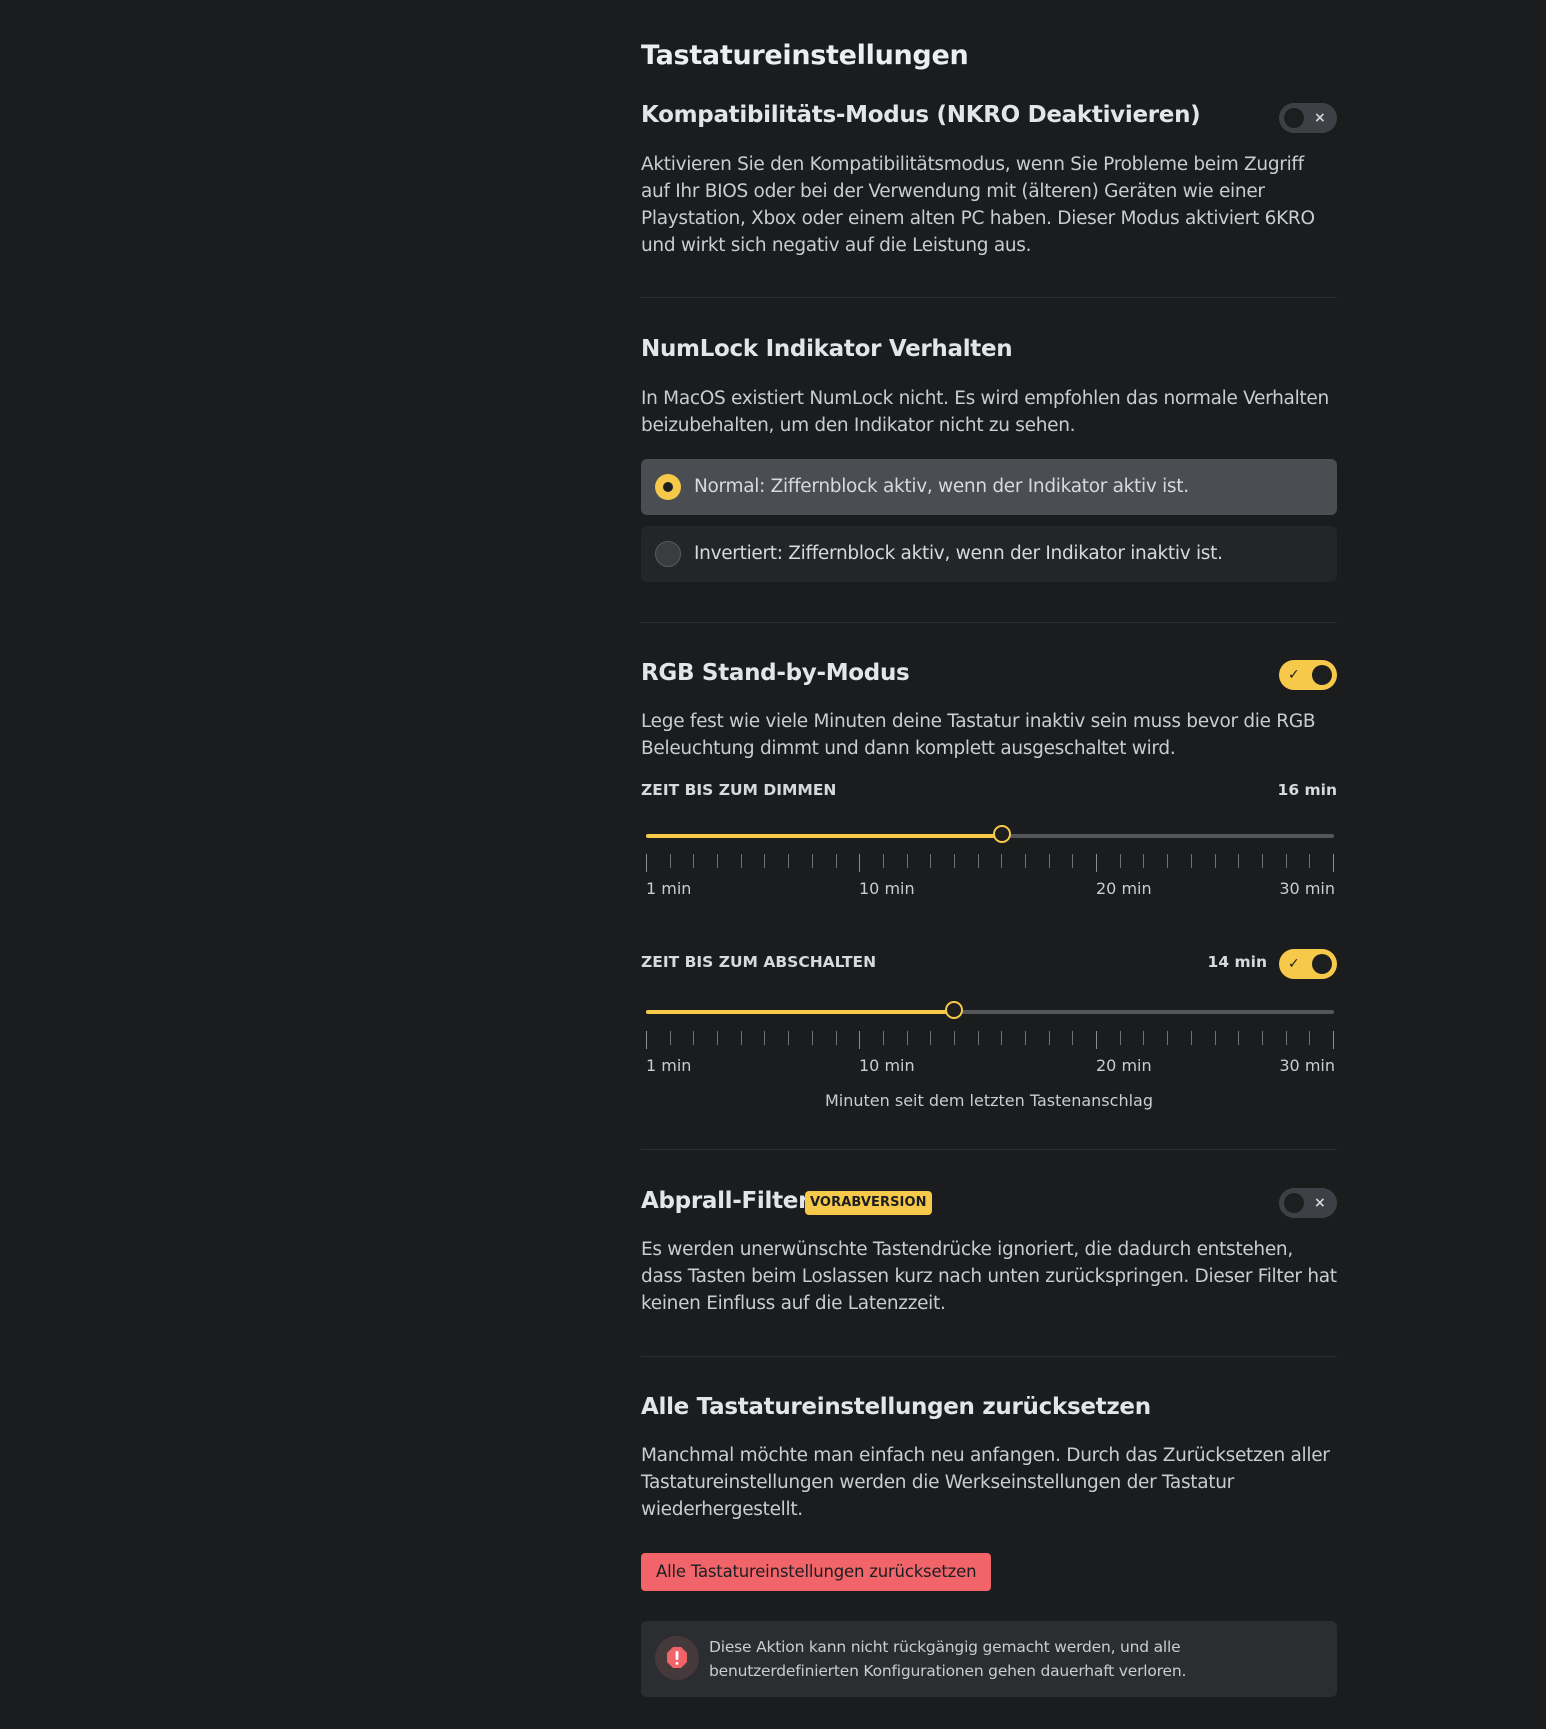  What do you see at coordinates (1124, 1065) in the screenshot?
I see `off-tick-label-20: 20 min` at bounding box center [1124, 1065].